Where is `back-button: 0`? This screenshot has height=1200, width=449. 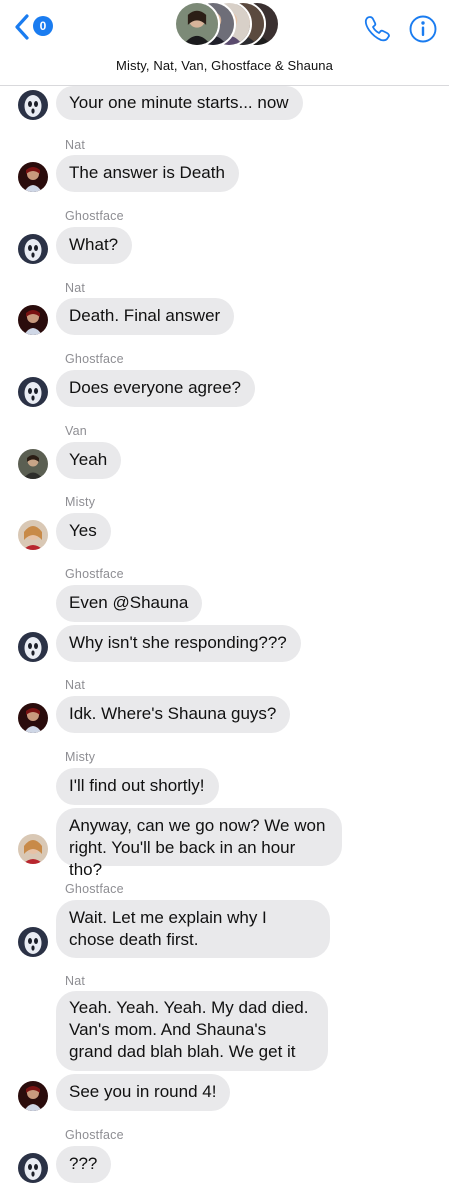
back-button: 0 is located at coordinates (36, 27).